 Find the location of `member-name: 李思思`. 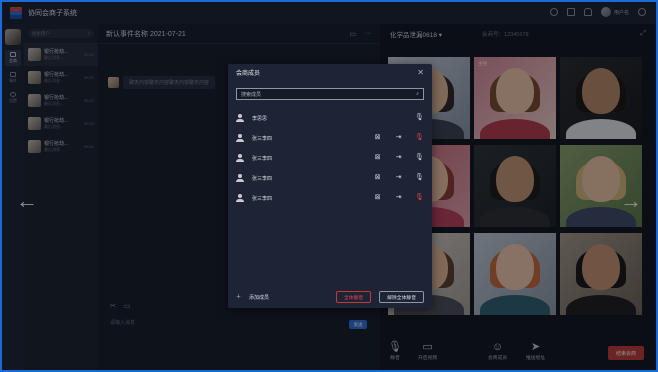

member-name: 李思思 is located at coordinates (260, 118).